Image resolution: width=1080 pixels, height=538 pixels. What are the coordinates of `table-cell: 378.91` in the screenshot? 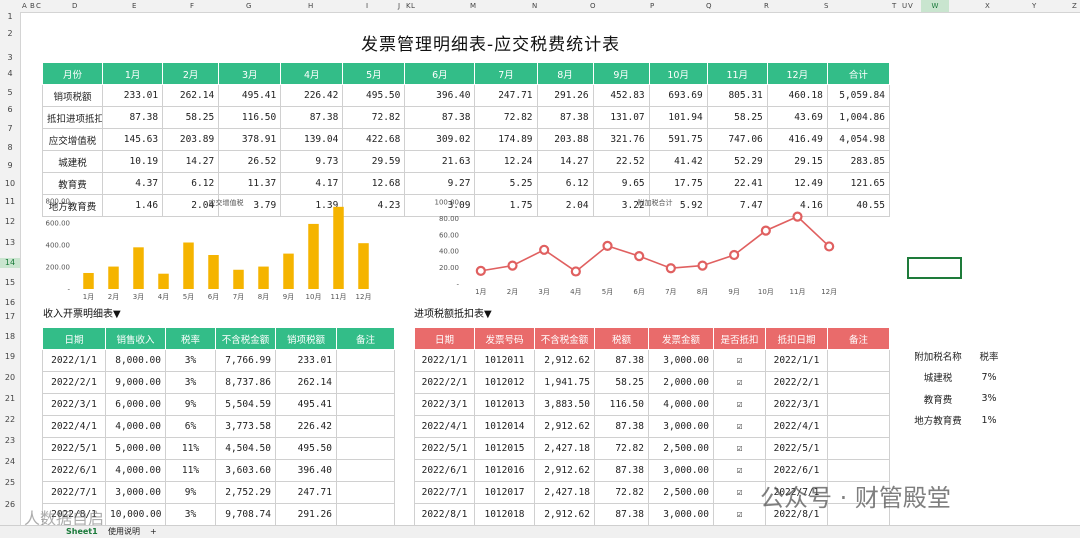 It's located at (250, 139).